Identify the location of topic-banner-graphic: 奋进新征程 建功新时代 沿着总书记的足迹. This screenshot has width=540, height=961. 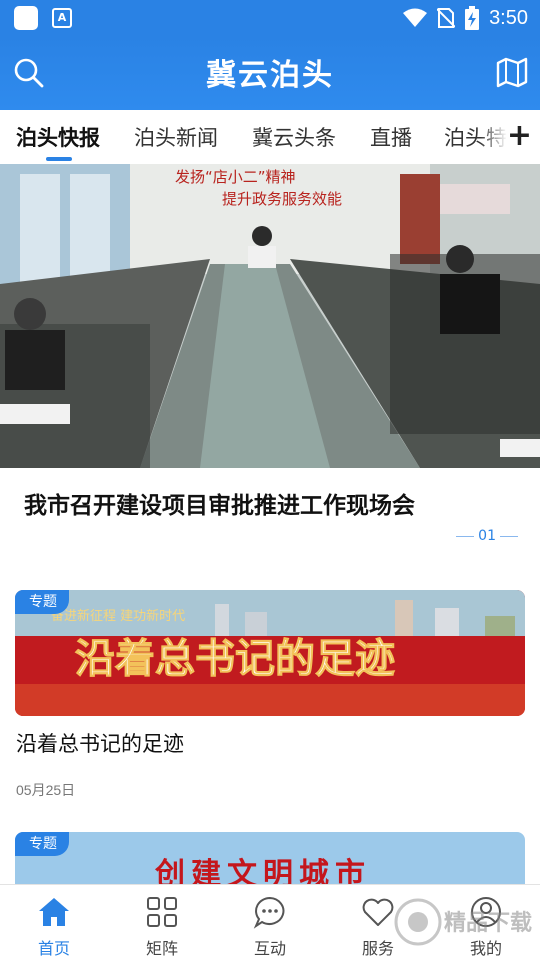
(270, 653).